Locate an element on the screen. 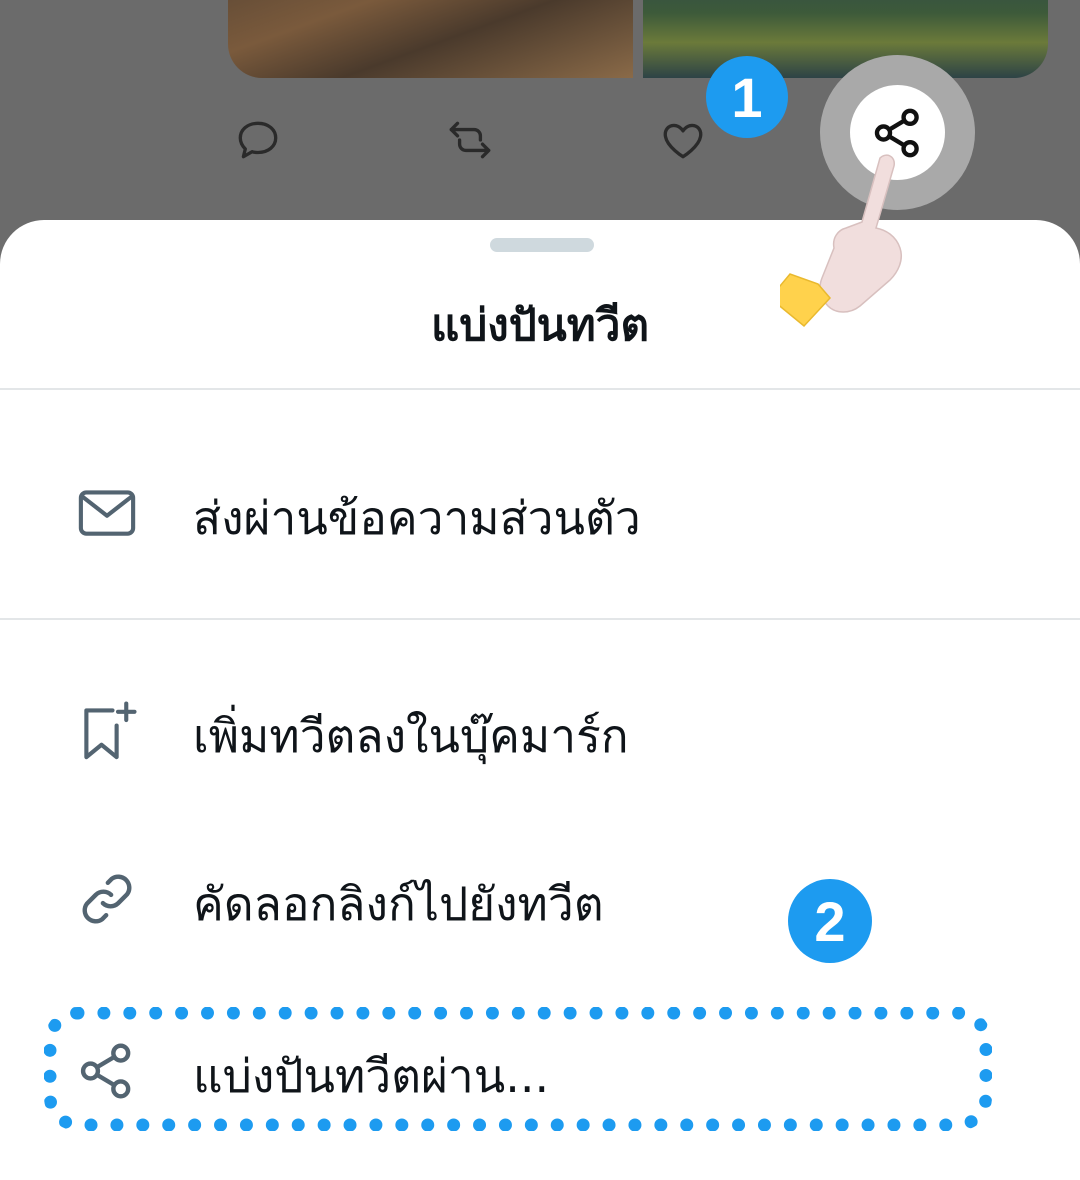 The height and width of the screenshot is (1180, 1080). like-icon is located at coordinates (683, 140).